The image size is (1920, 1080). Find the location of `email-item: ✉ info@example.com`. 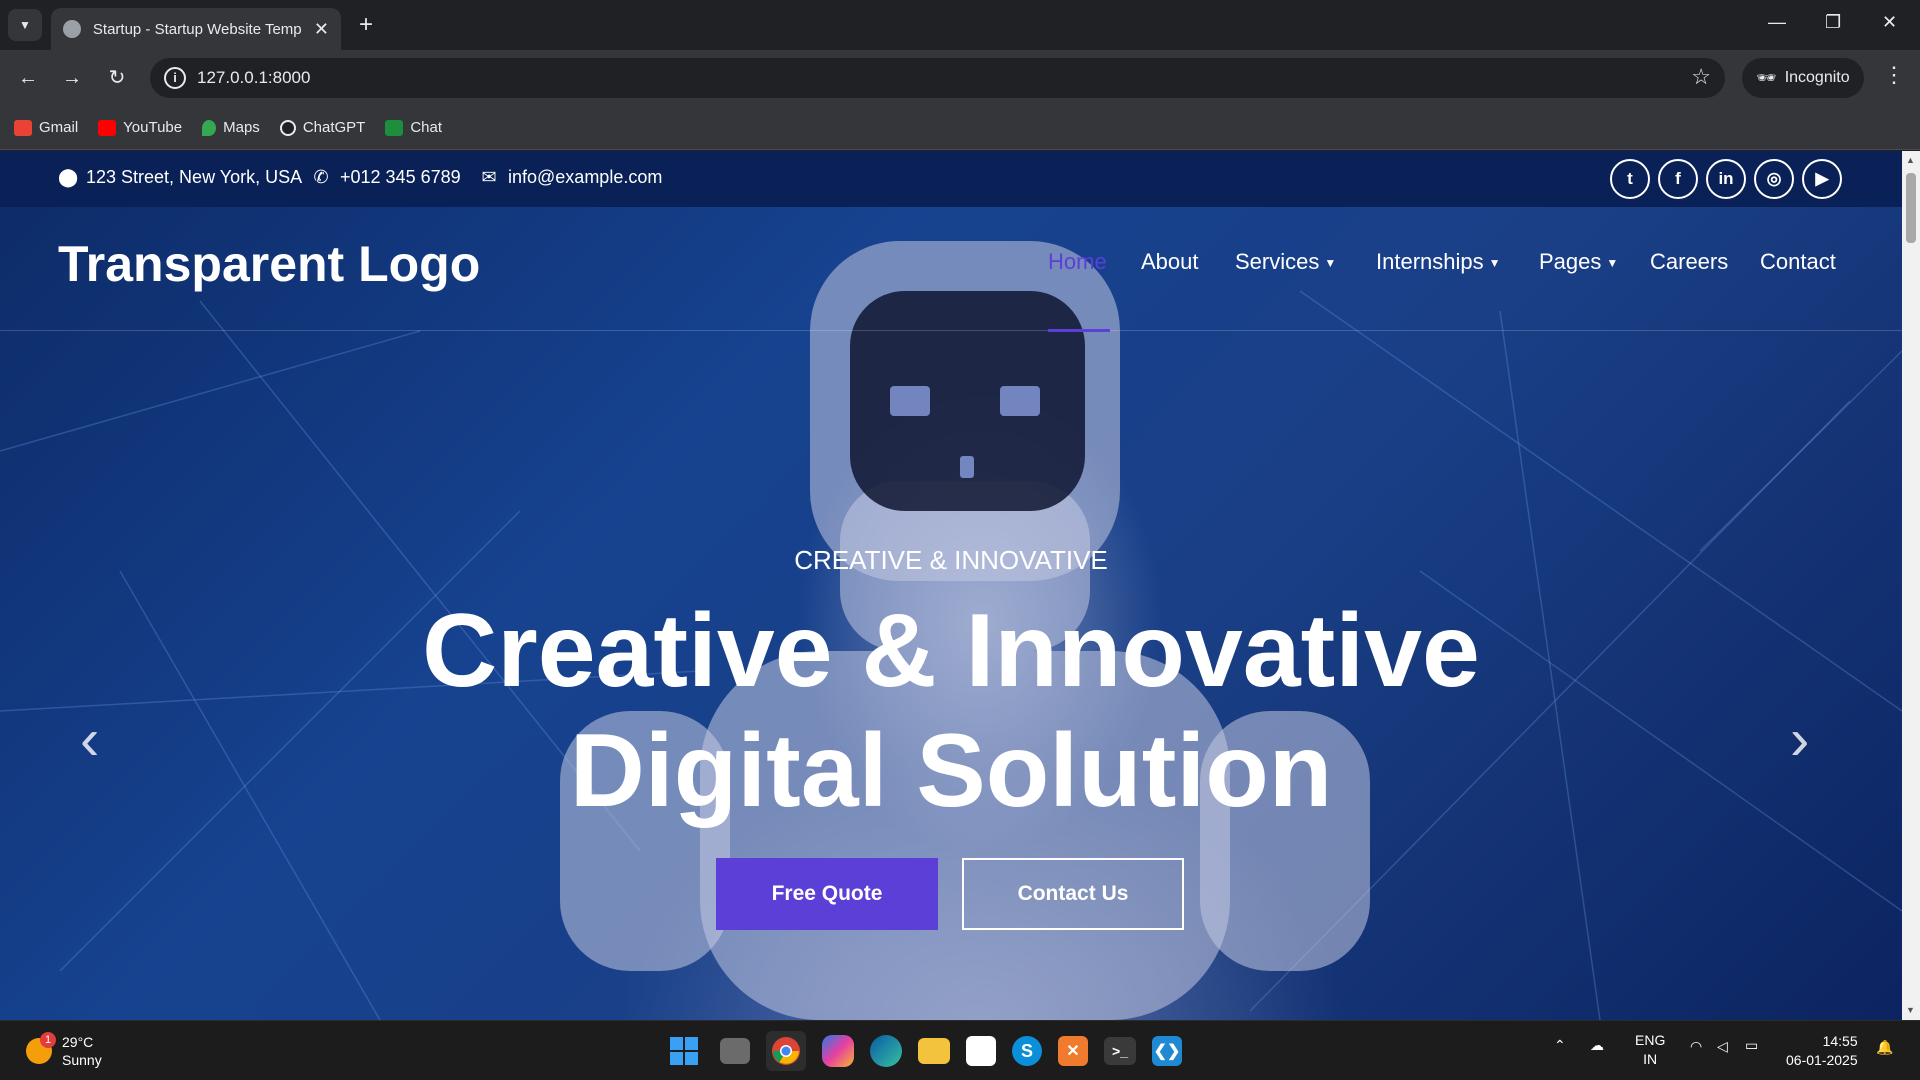

email-item: ✉ info@example.com is located at coordinates (571, 177).